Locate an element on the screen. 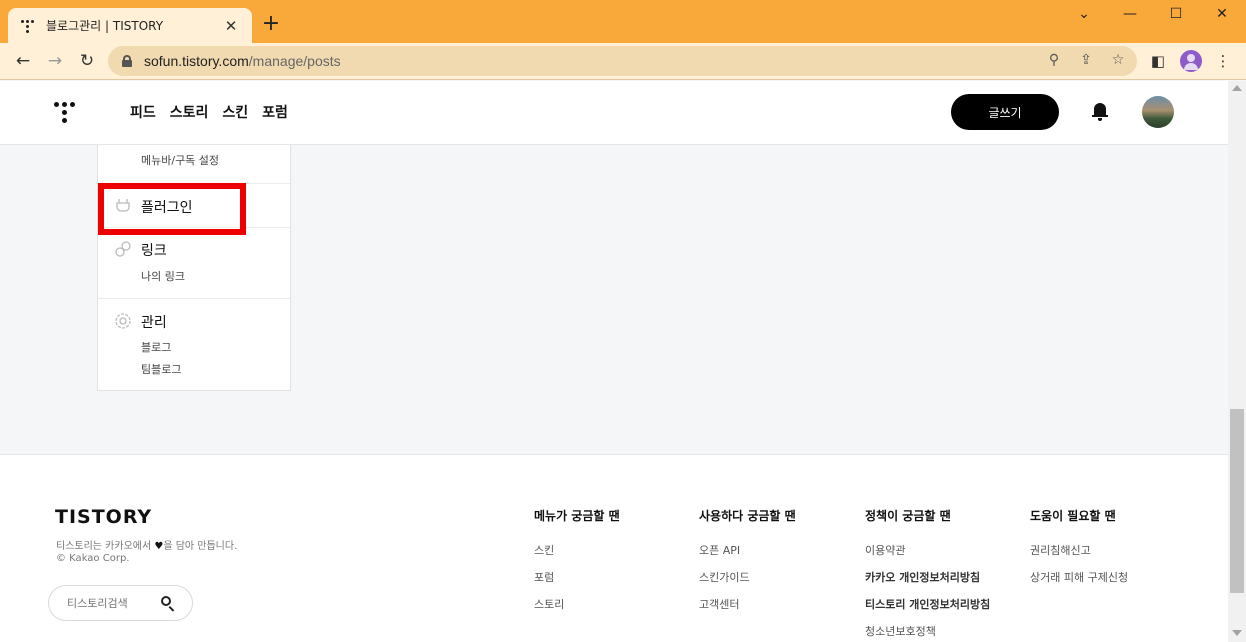  footer-link-skin: 스킨 is located at coordinates (577, 555).